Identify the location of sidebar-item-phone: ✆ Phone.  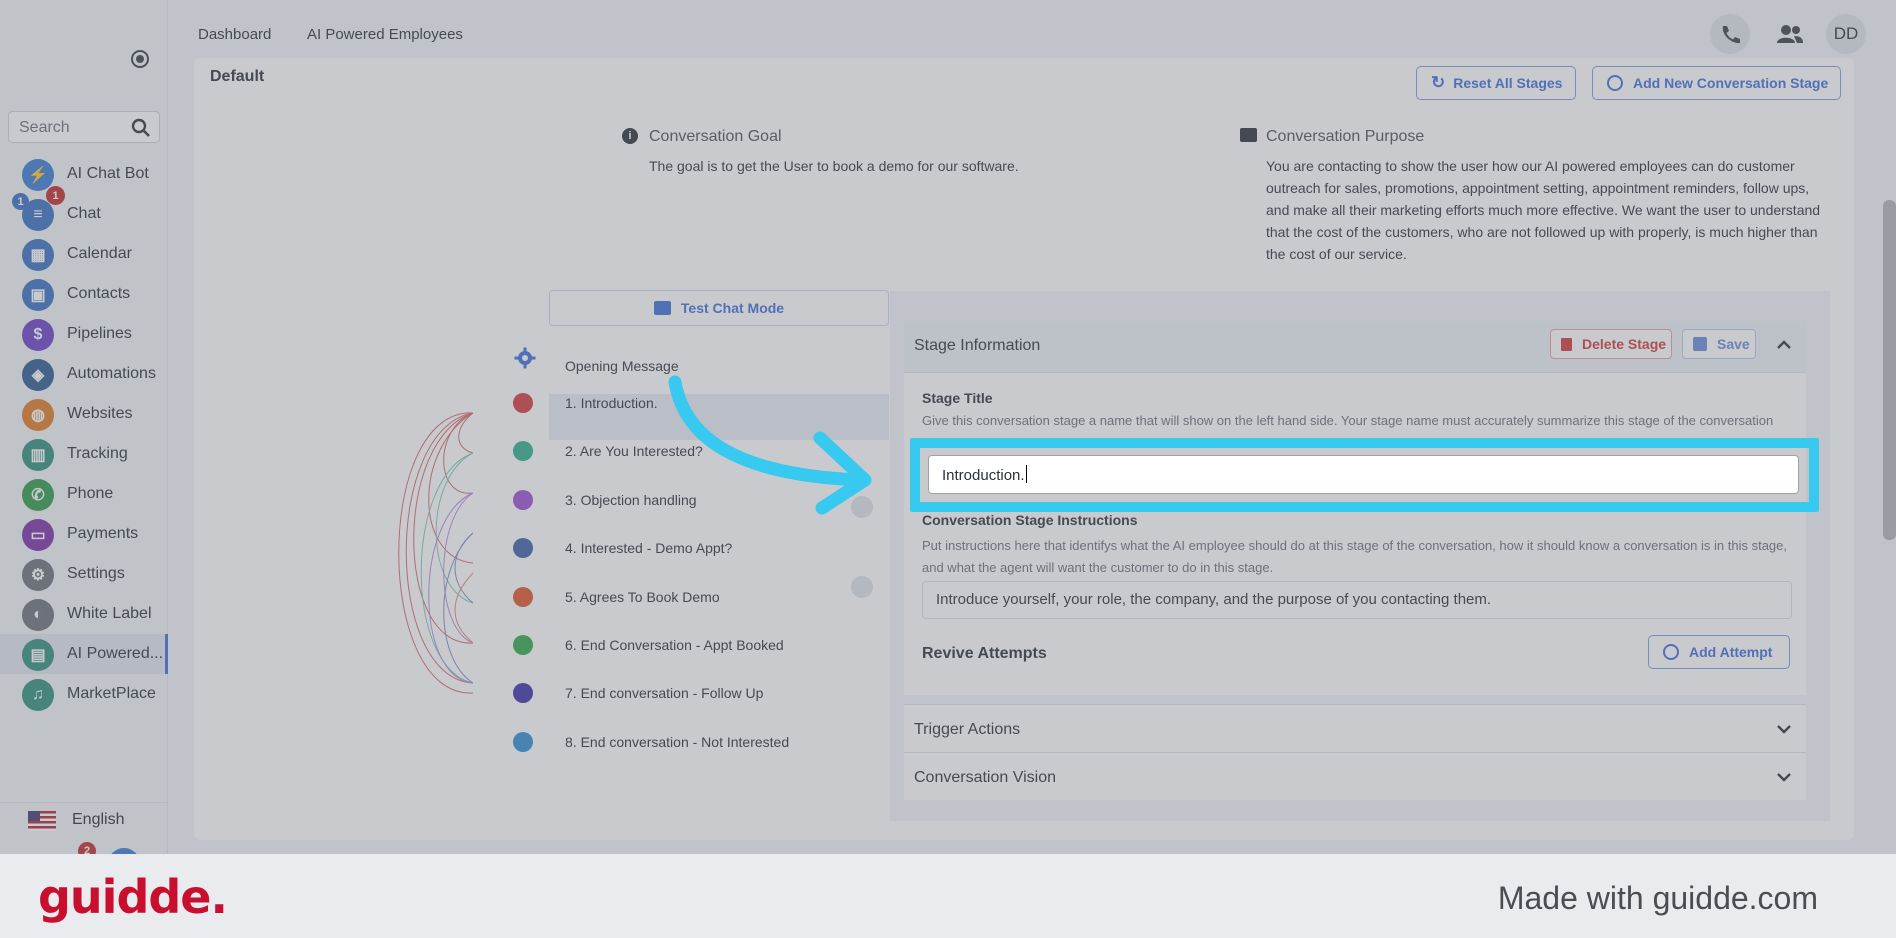
(84, 494).